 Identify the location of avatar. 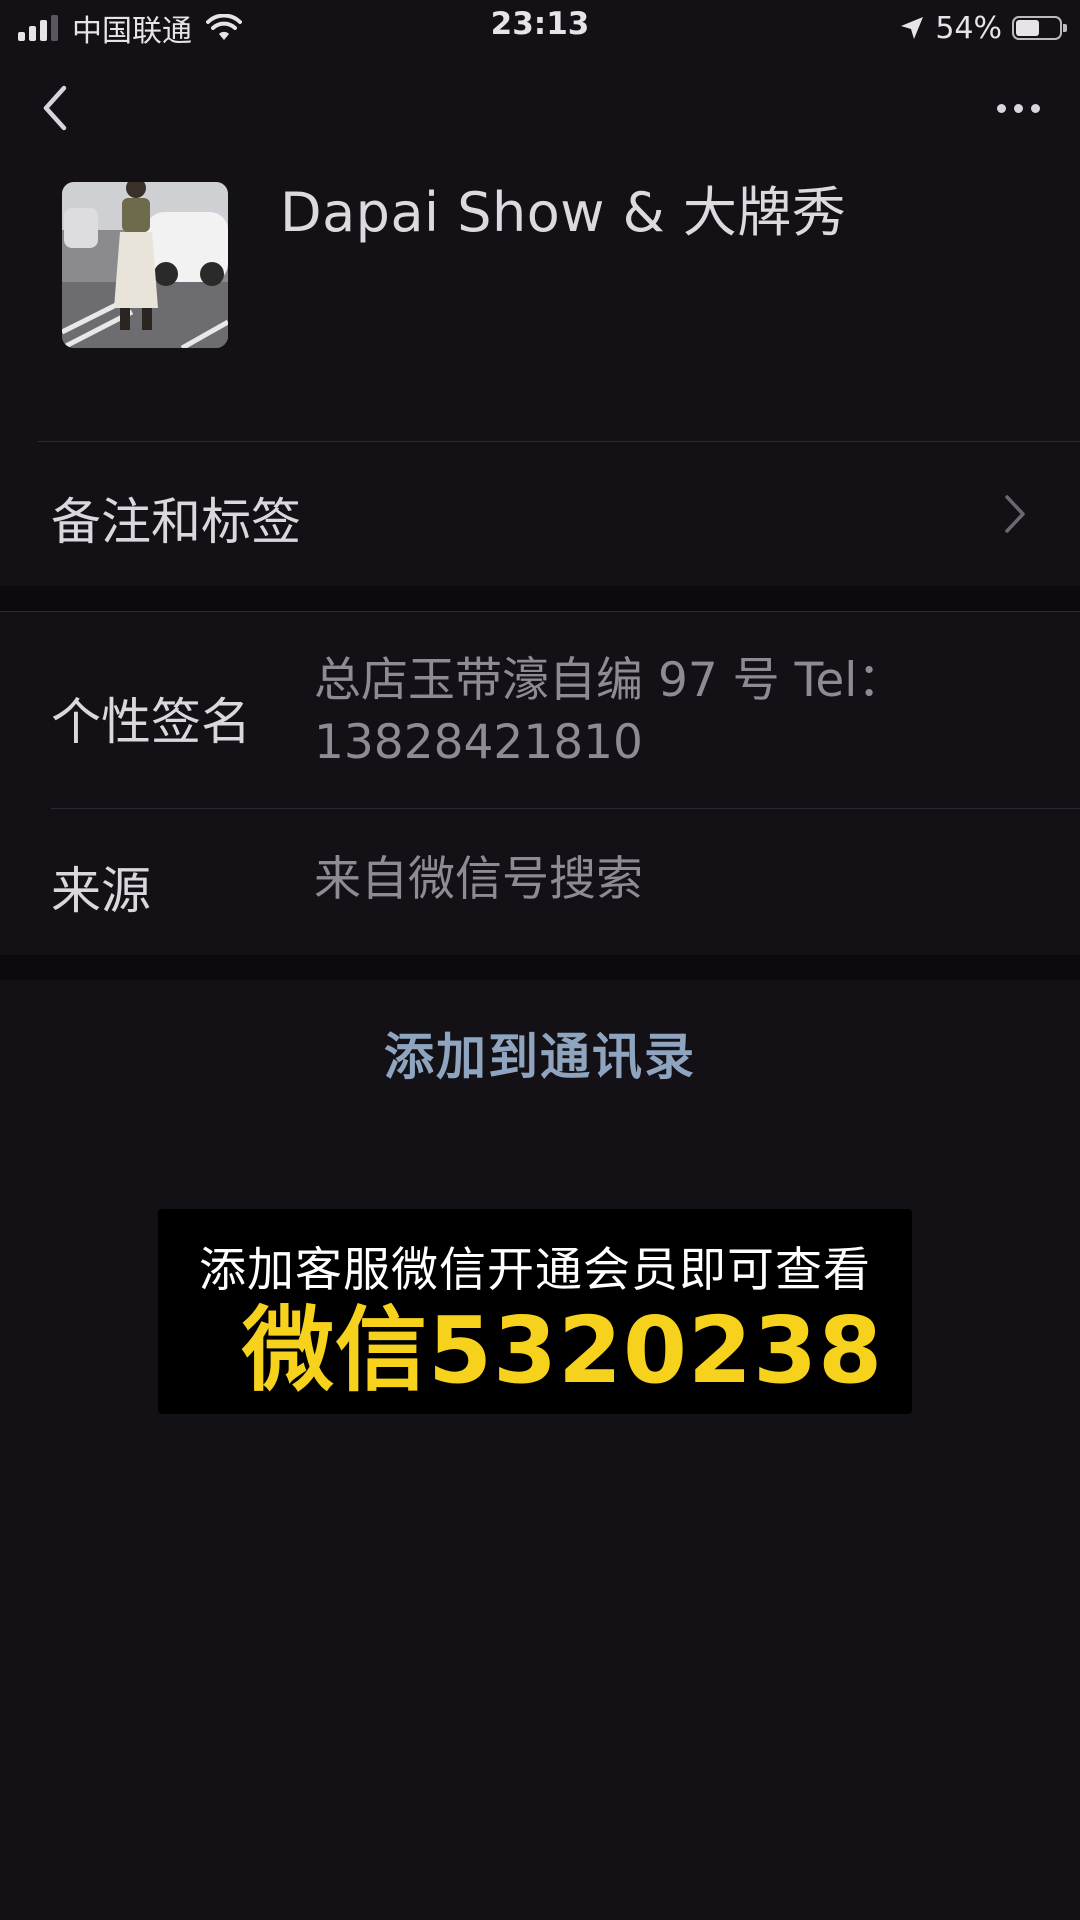
(145, 265).